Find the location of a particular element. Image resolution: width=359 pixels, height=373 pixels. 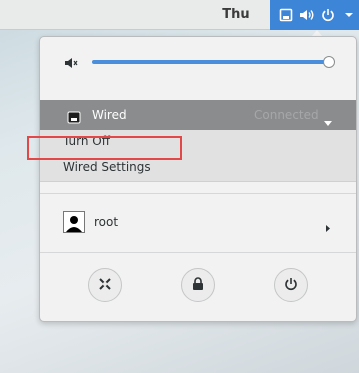

power-icon is located at coordinates (328, 15).